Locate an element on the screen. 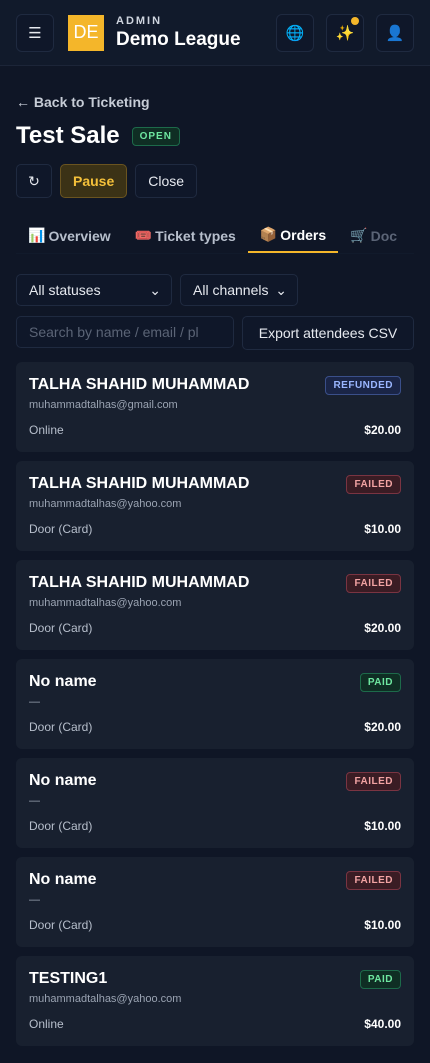  order-amount: $40.00 is located at coordinates (382, 1024).